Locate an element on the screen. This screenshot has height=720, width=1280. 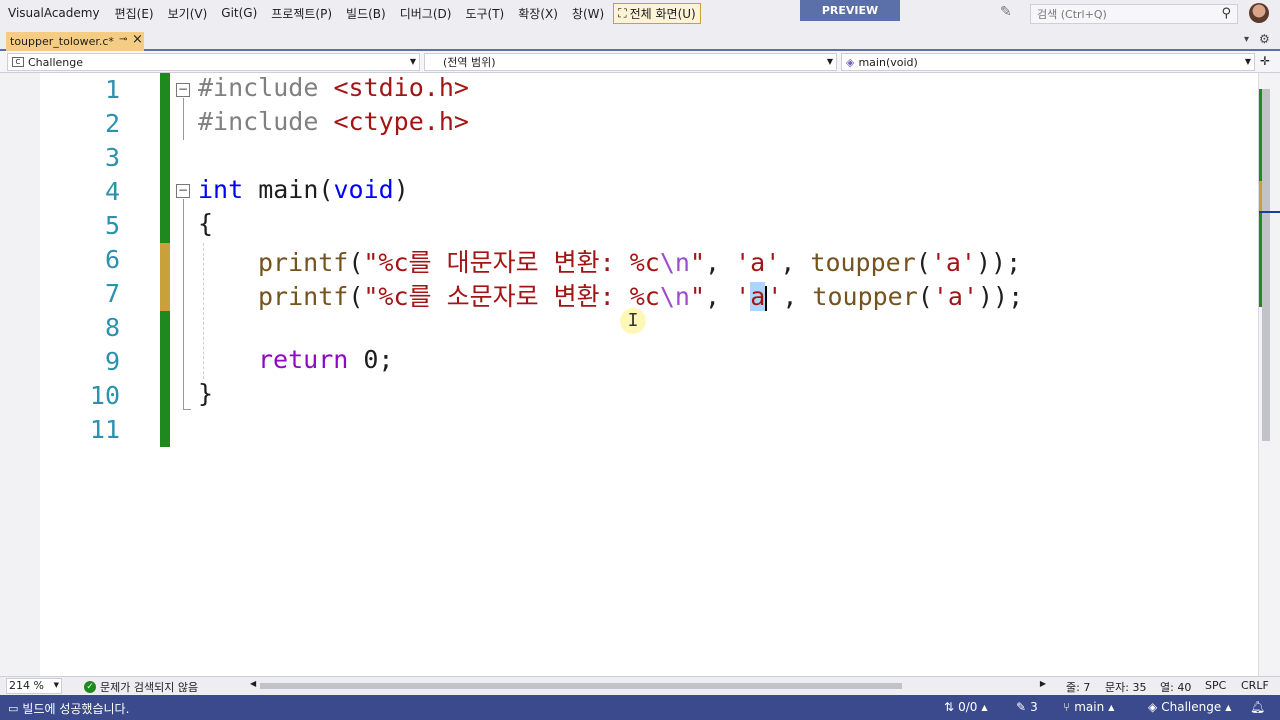
line-number: 7 is located at coordinates (112, 293).